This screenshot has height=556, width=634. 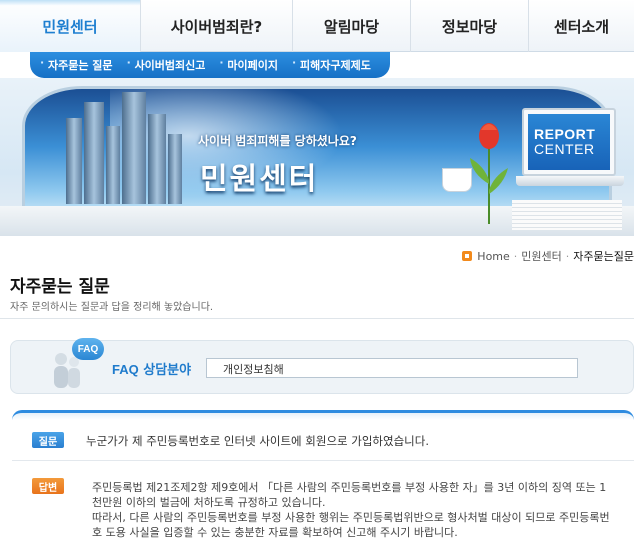 I want to click on breadcrumb-home: Home, so click(x=493, y=256).